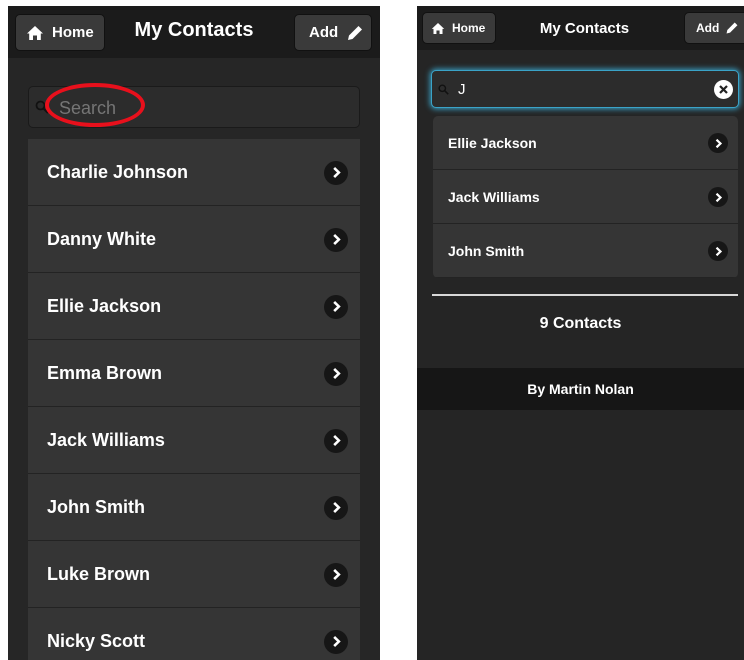  I want to click on contact-name: Luke Brown, so click(99, 573).